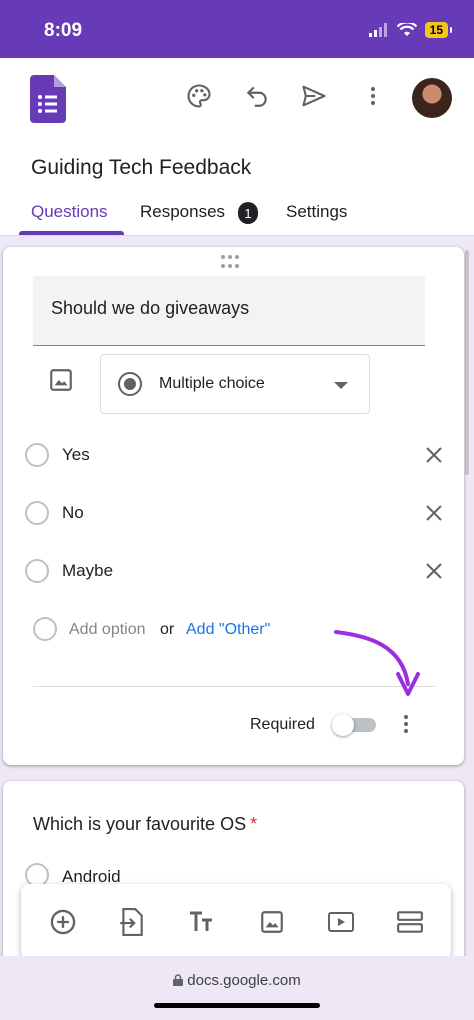  Describe the element at coordinates (212, 383) in the screenshot. I see `question-type-label: Multiple choice` at that location.